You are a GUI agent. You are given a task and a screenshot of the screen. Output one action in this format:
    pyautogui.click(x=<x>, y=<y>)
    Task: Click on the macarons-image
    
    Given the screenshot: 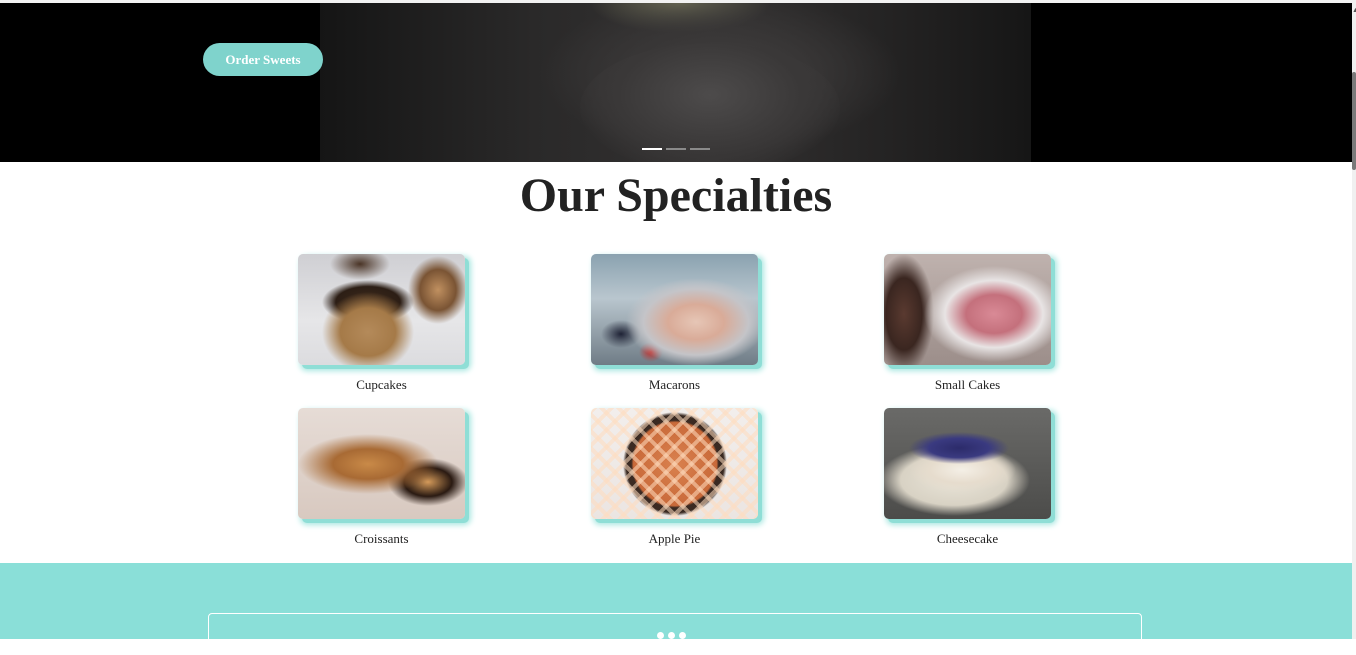 What is the action you would take?
    pyautogui.click(x=674, y=309)
    